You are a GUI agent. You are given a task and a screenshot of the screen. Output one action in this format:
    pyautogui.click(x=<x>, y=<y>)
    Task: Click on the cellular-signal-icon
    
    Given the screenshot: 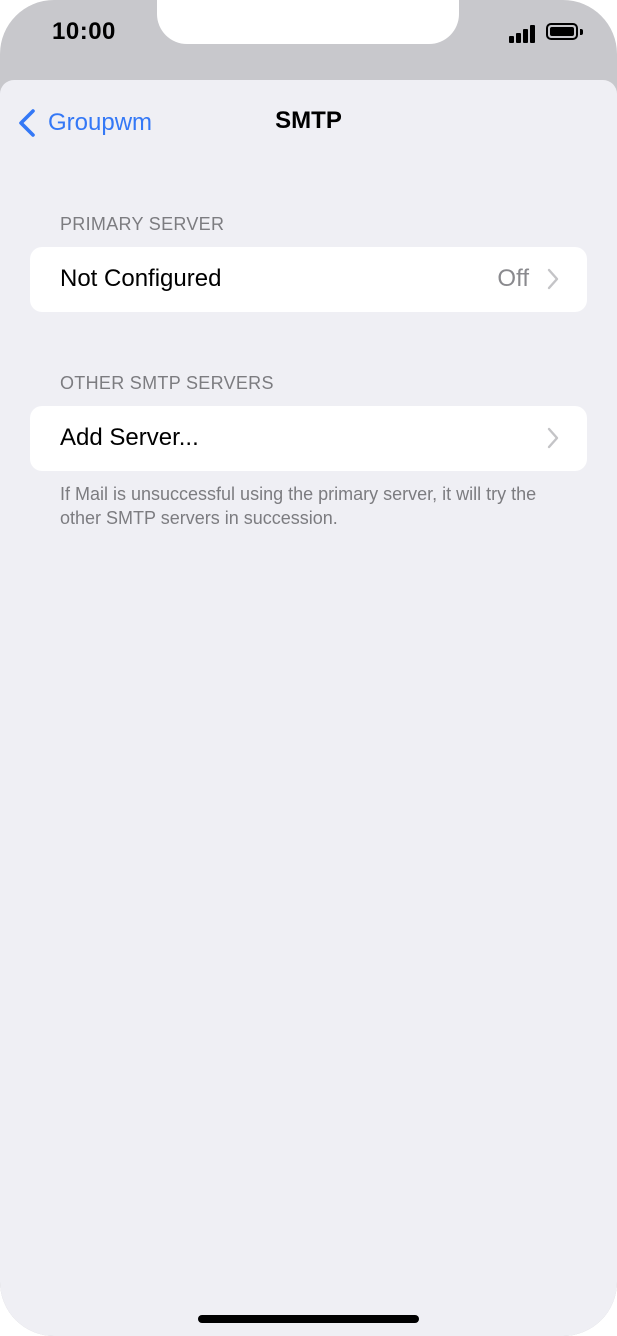 What is the action you would take?
    pyautogui.click(x=523, y=34)
    